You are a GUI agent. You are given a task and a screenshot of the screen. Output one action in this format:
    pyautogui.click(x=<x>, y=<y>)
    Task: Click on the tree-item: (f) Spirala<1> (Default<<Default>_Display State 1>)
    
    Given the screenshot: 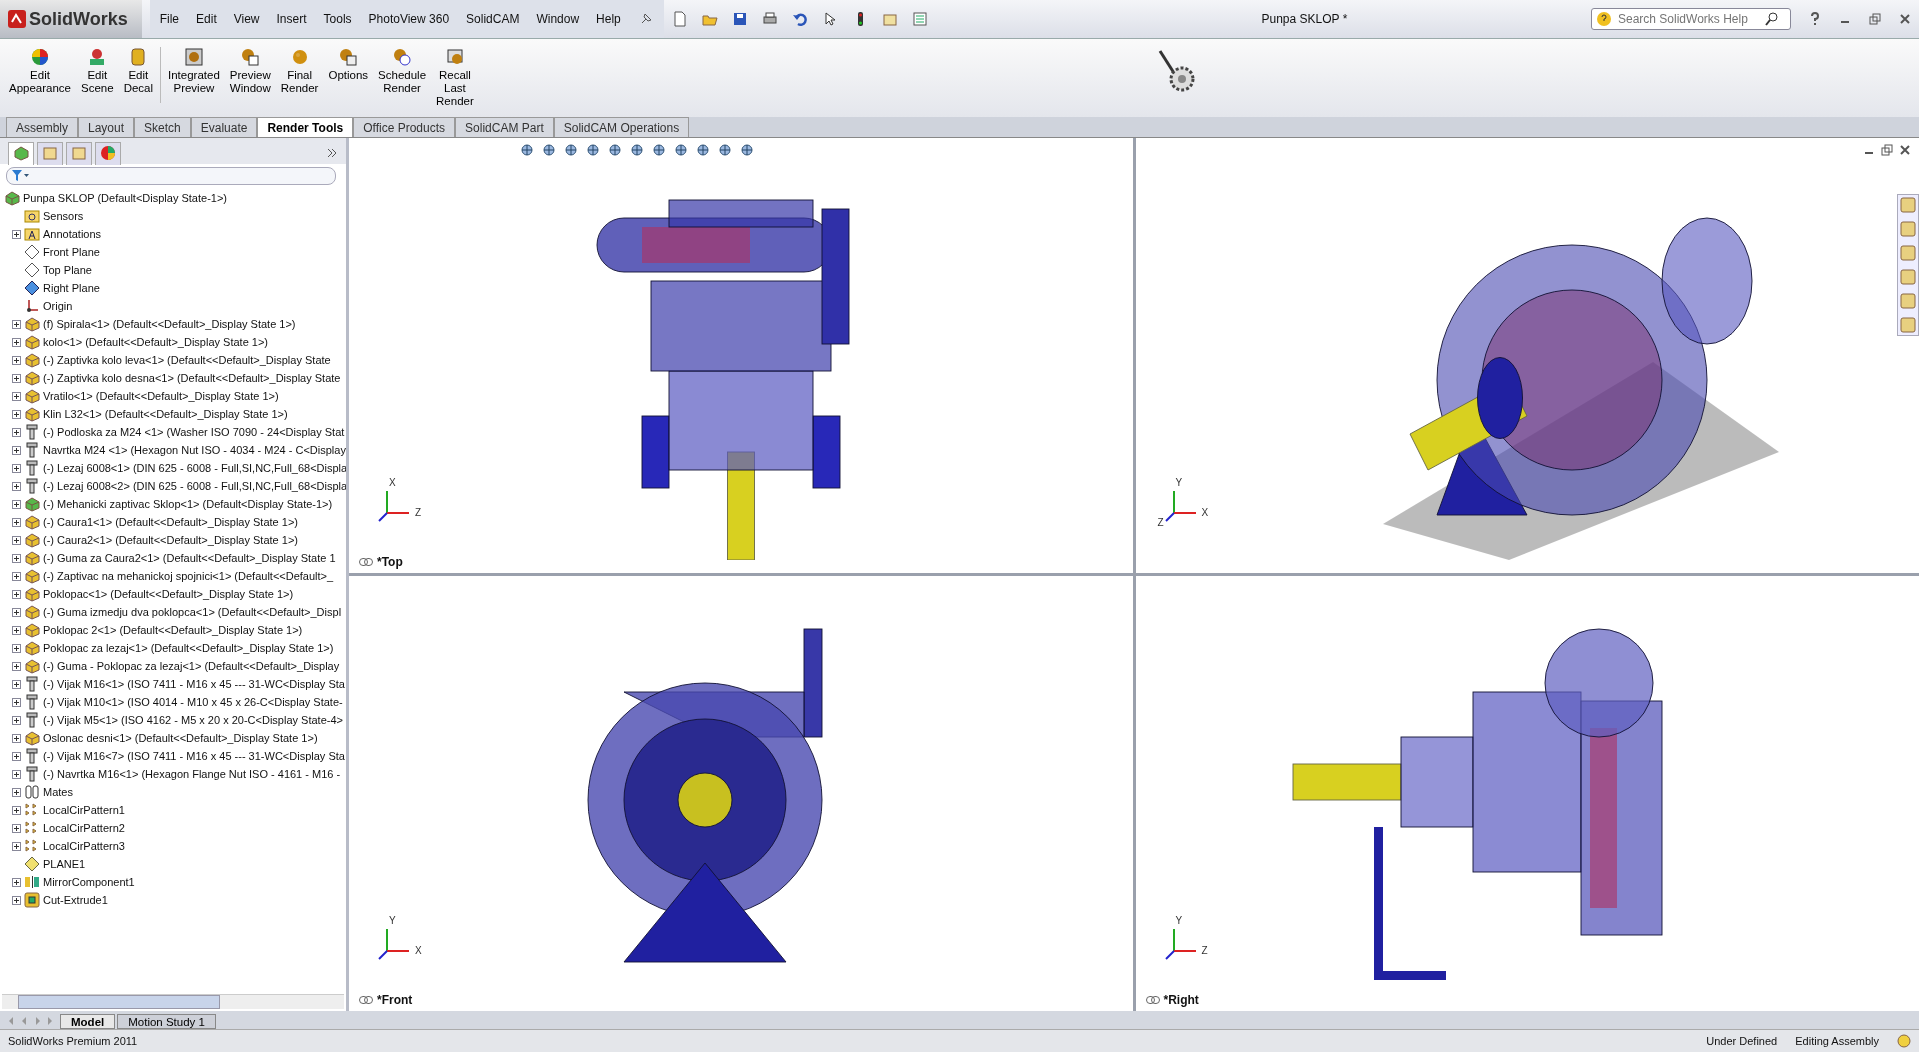 What is the action you would take?
    pyautogui.click(x=169, y=324)
    